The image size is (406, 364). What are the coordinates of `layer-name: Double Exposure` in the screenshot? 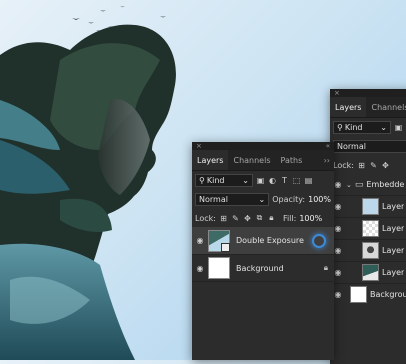 It's located at (270, 240).